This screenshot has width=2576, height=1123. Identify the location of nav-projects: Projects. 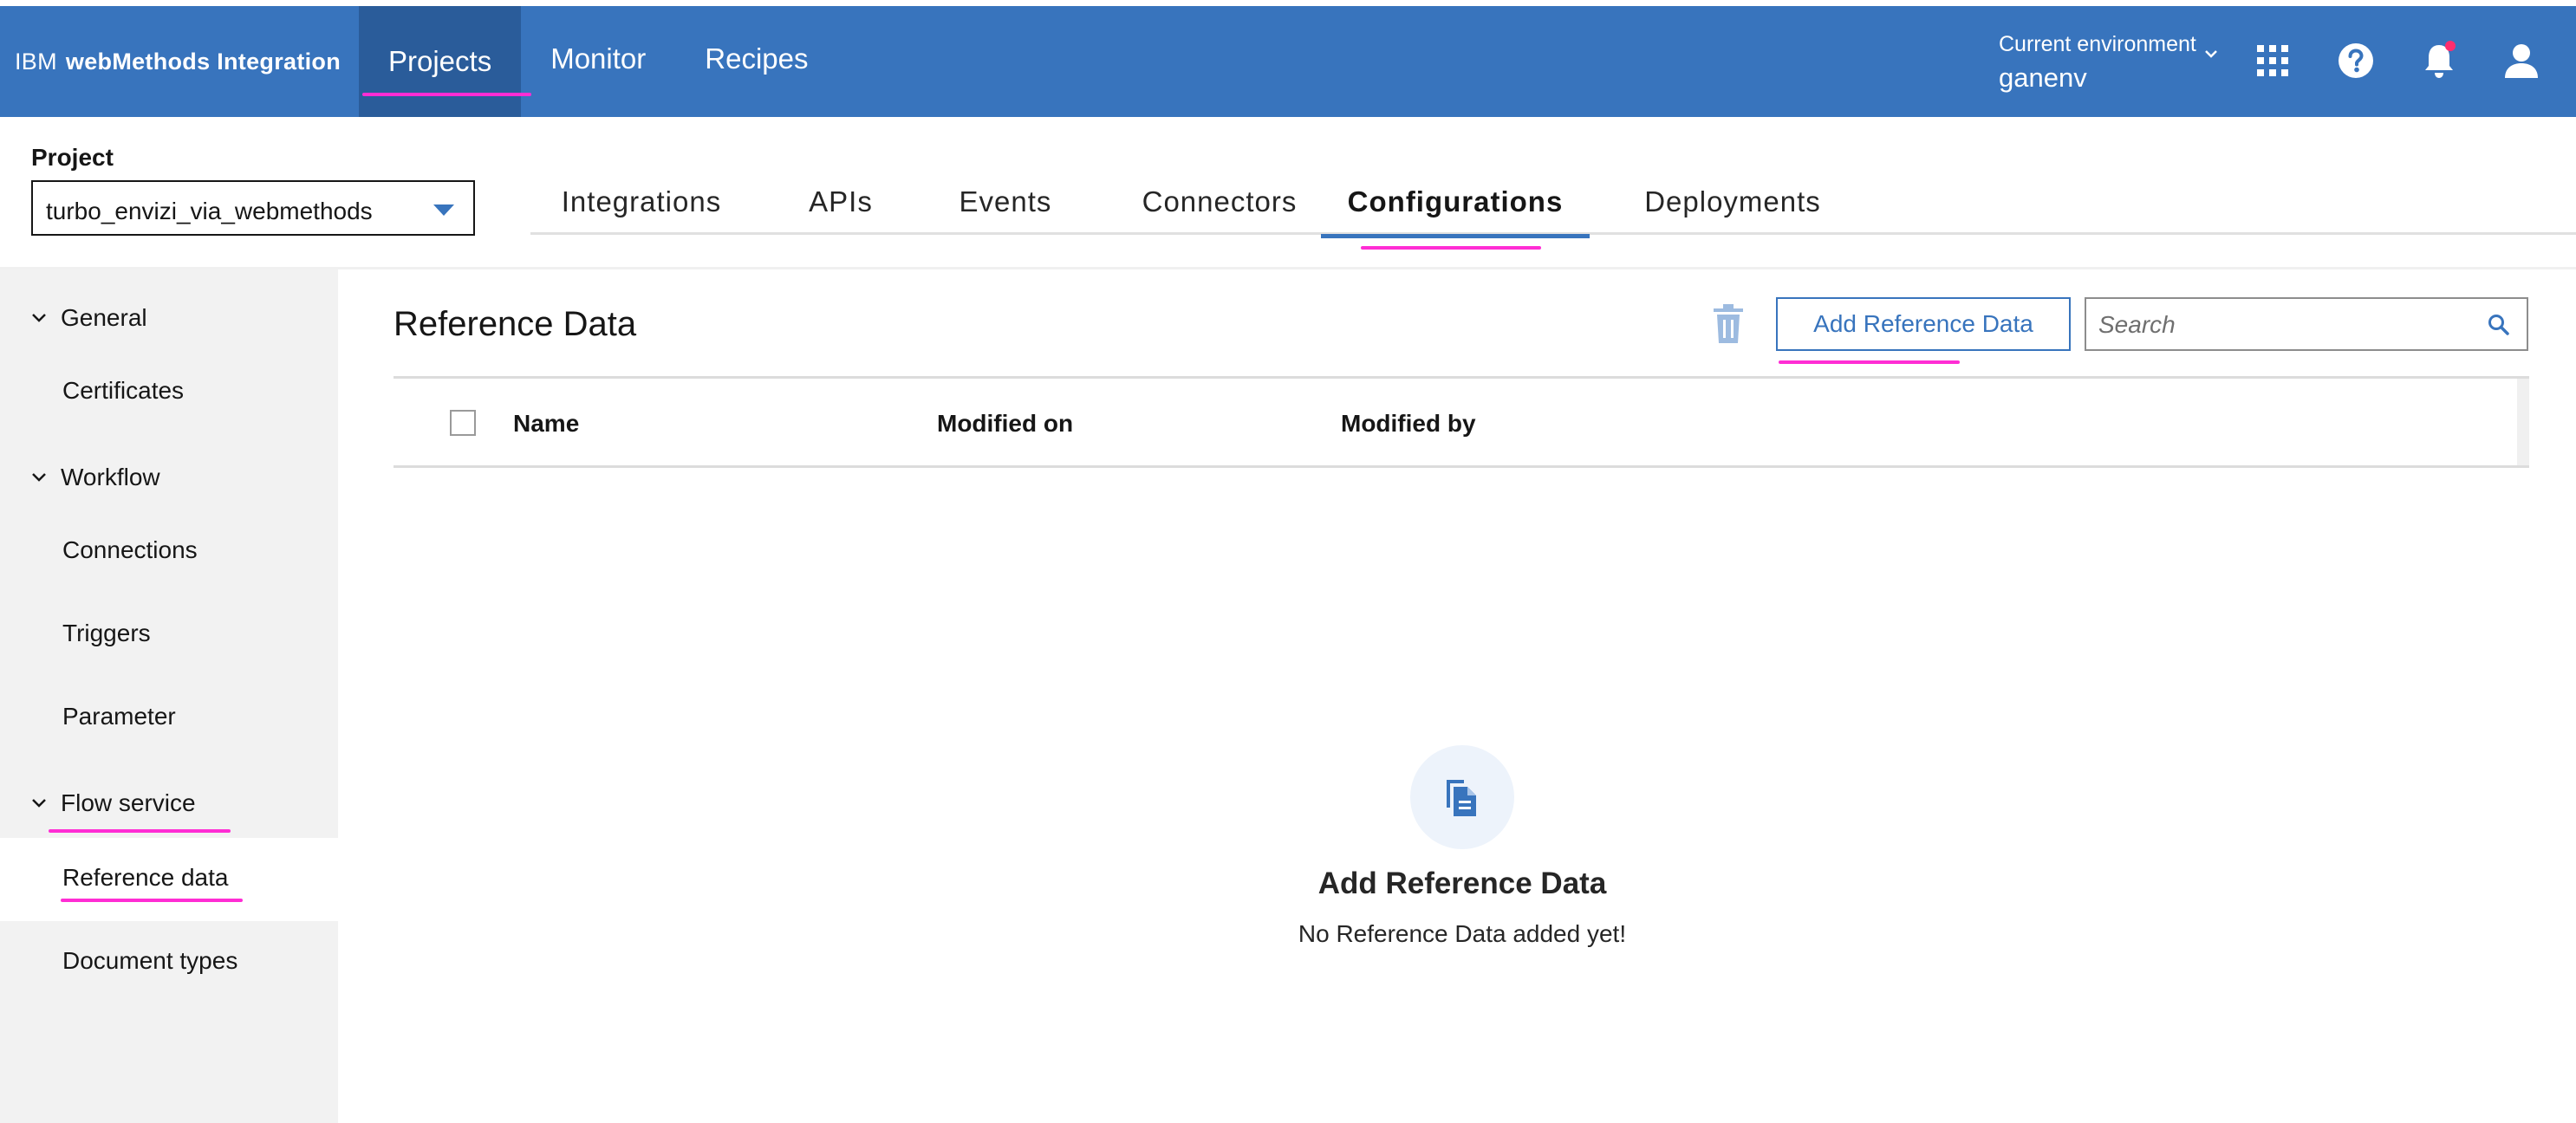
(445, 58).